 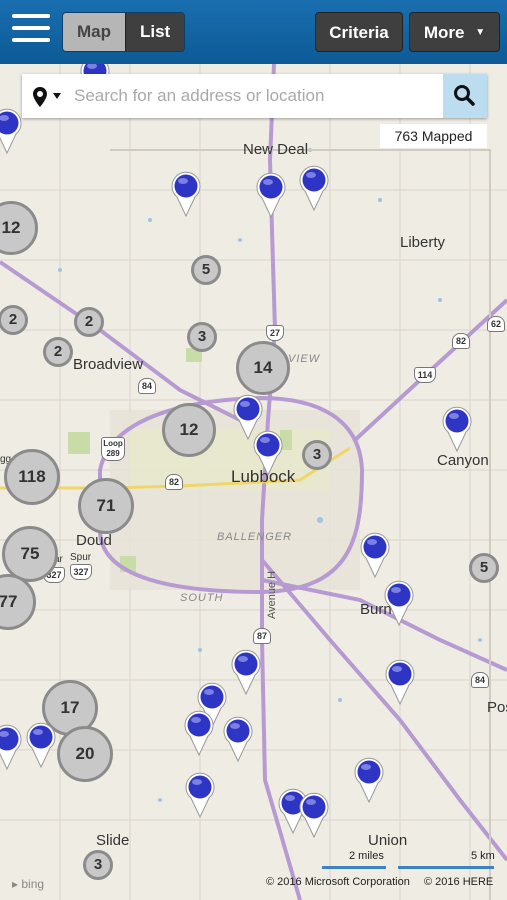 I want to click on route-shield-i27: 27, so click(x=275, y=333).